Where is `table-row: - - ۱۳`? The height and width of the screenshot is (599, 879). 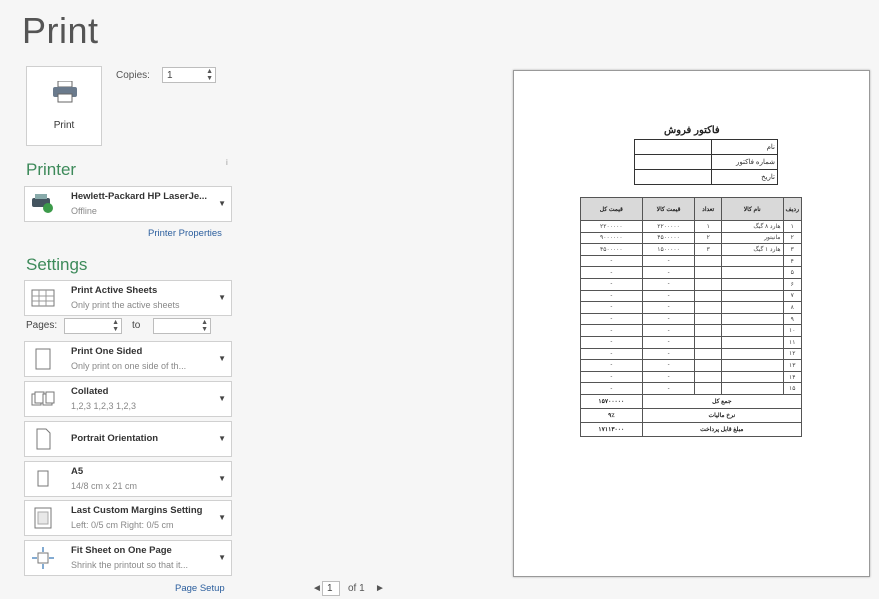
table-row: - - ۱۳ is located at coordinates (691, 365).